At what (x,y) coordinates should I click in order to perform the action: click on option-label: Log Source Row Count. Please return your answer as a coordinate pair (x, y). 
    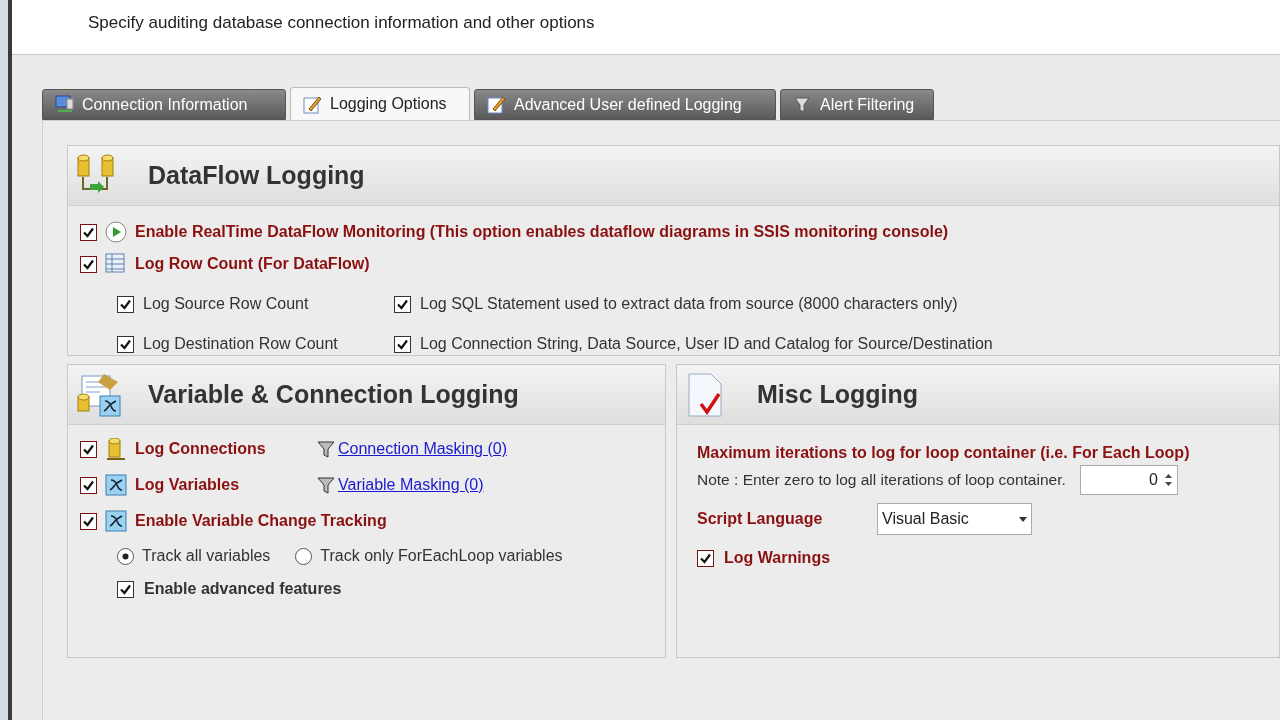
    Looking at the image, I should click on (226, 304).